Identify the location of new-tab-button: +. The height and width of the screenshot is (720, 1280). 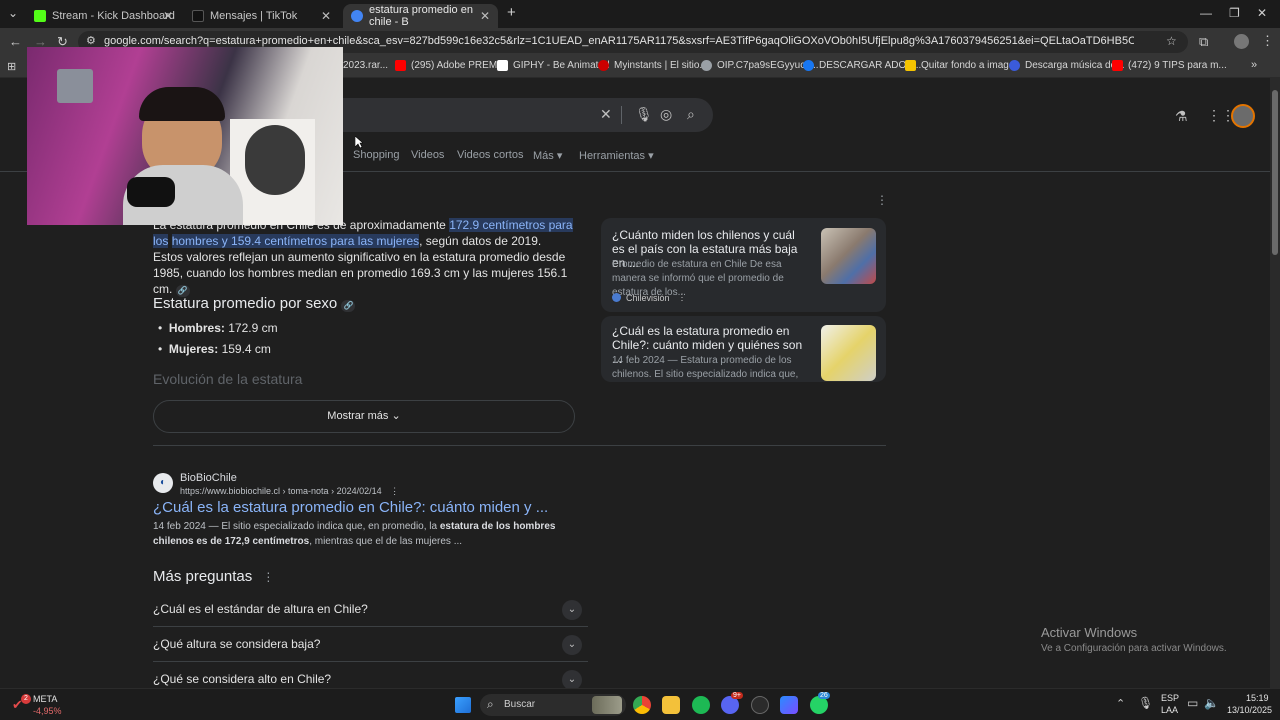
(511, 12).